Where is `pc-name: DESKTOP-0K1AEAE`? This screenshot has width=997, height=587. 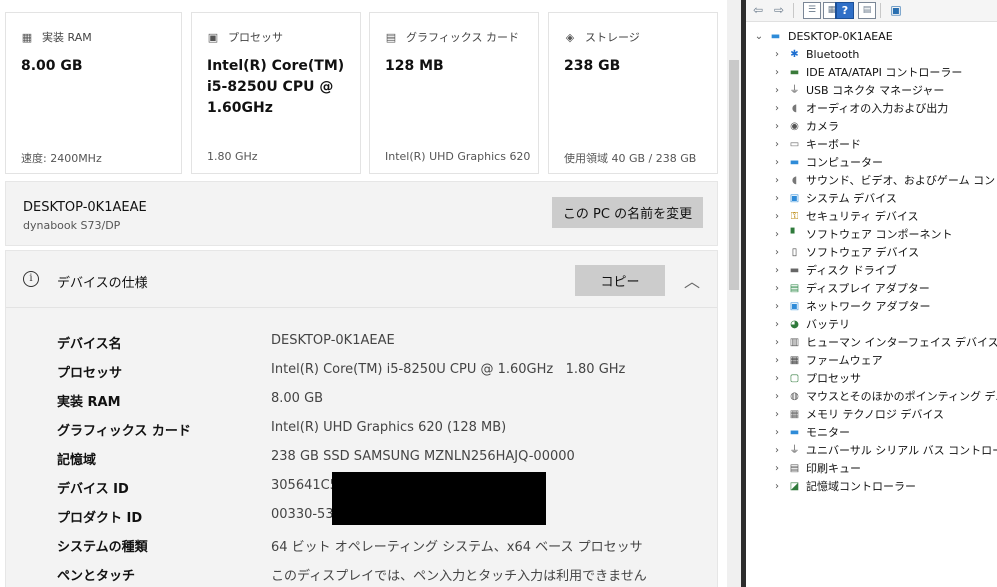 pc-name: DESKTOP-0K1AEAE is located at coordinates (85, 207).